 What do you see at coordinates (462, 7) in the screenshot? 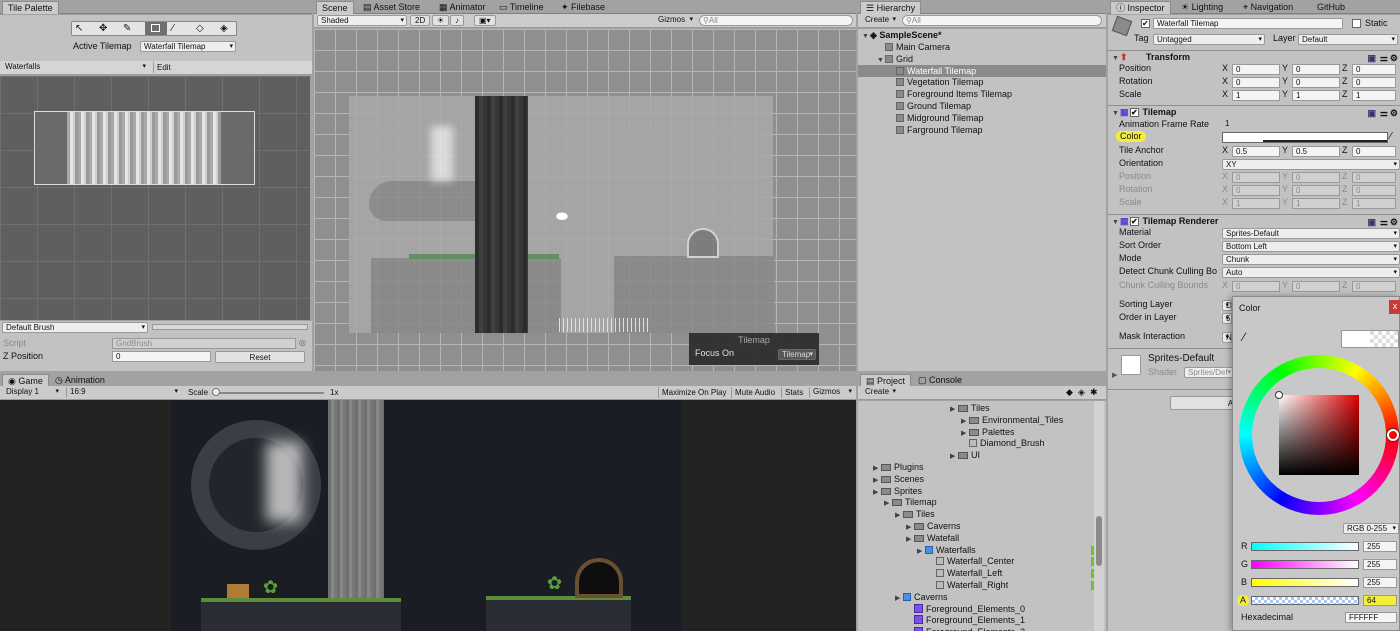
I see `tab-animator: ▦ Animator` at bounding box center [462, 7].